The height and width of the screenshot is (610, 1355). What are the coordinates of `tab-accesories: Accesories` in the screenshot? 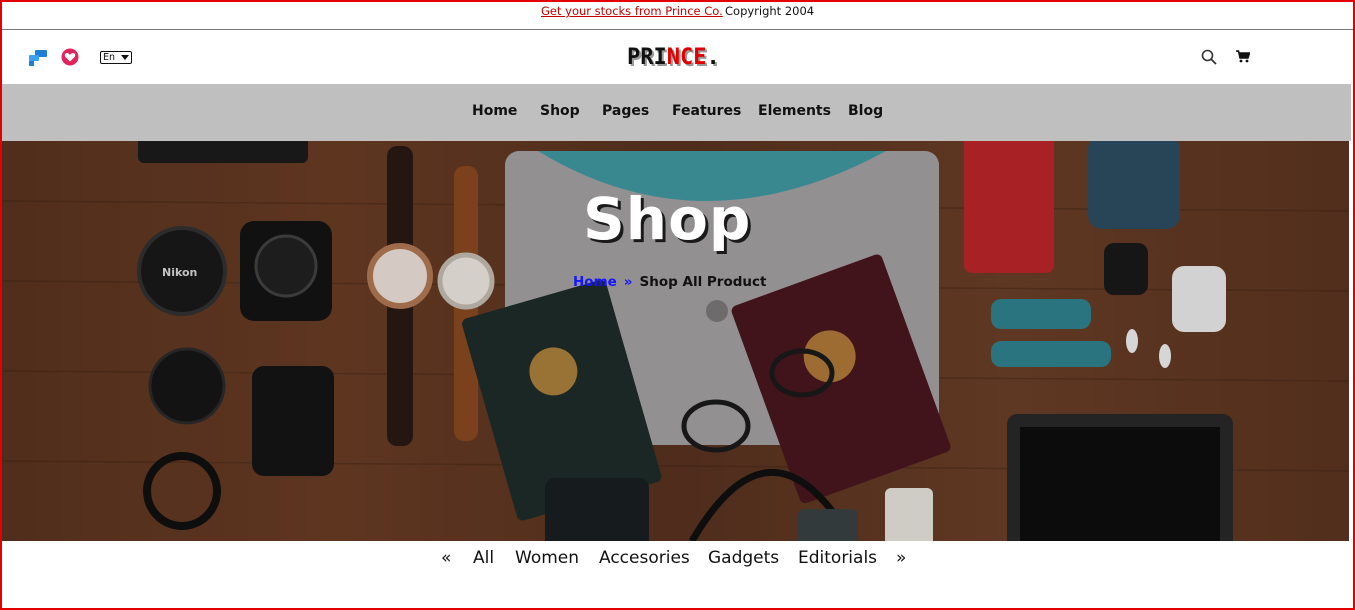 It's located at (644, 558).